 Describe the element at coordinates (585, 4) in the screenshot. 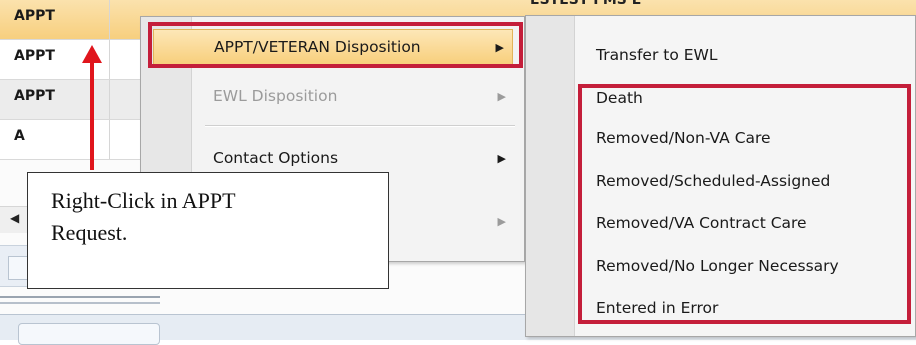

I see `row-trailing-text: ESTEST FMS L` at that location.